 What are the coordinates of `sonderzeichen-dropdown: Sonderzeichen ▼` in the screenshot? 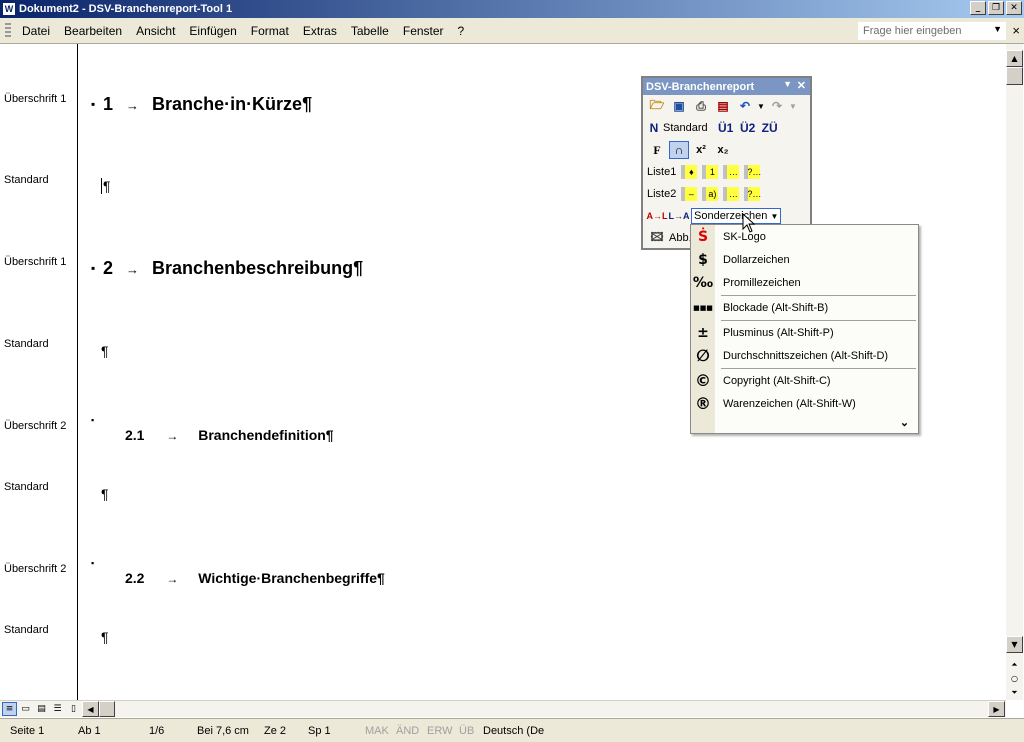 It's located at (736, 216).